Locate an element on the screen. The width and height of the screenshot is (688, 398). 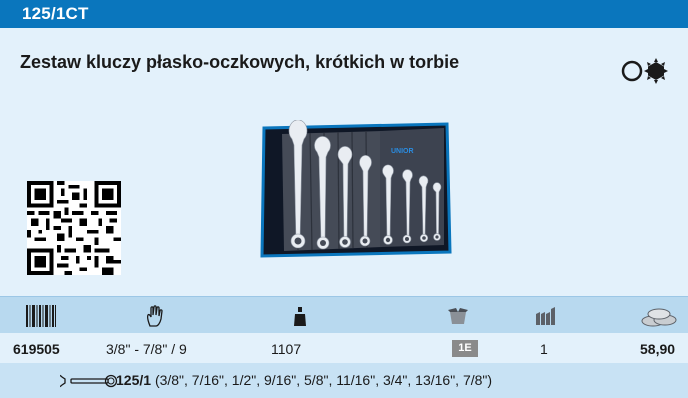
fit-icons is located at coordinates (644, 71).